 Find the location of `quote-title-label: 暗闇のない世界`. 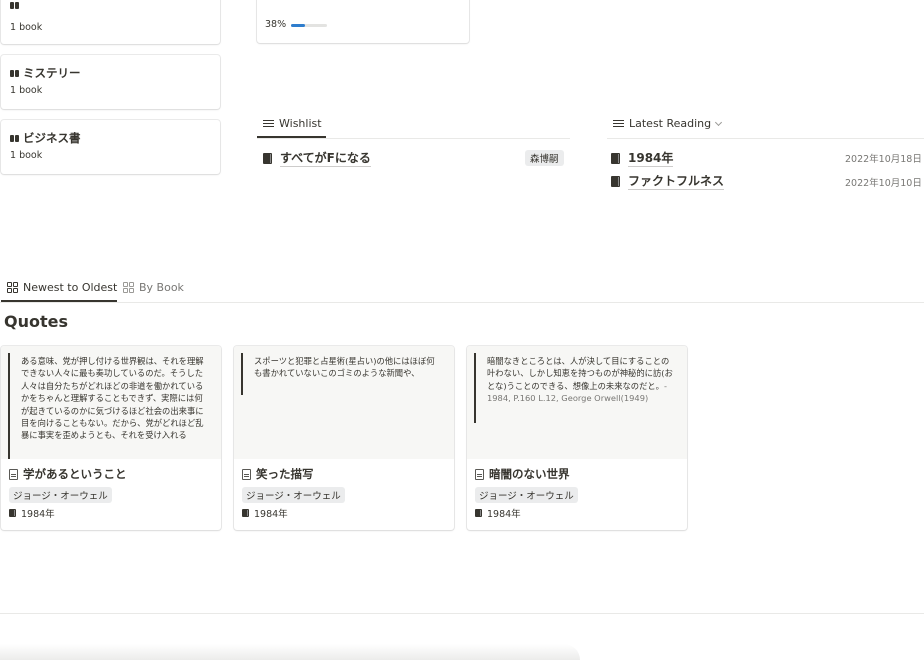

quote-title-label: 暗闇のない世界 is located at coordinates (529, 474).